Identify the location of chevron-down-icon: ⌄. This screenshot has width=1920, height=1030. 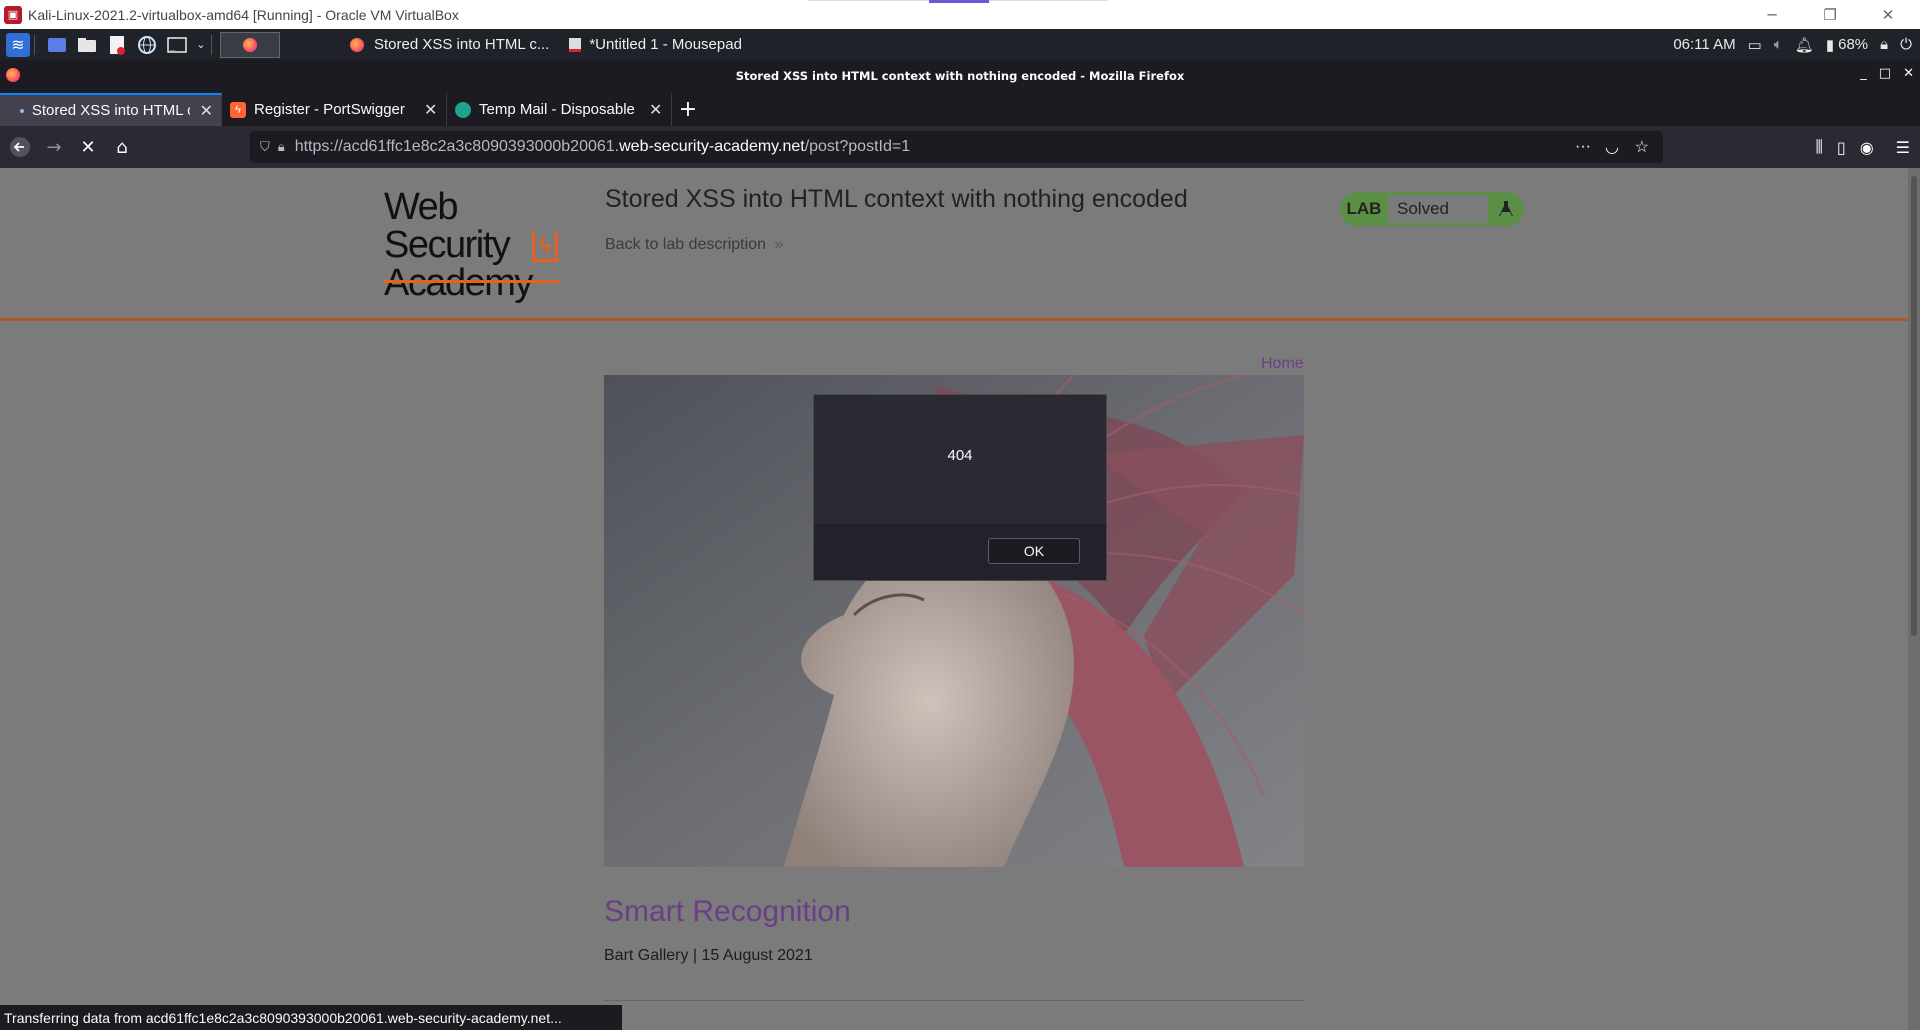
(201, 45).